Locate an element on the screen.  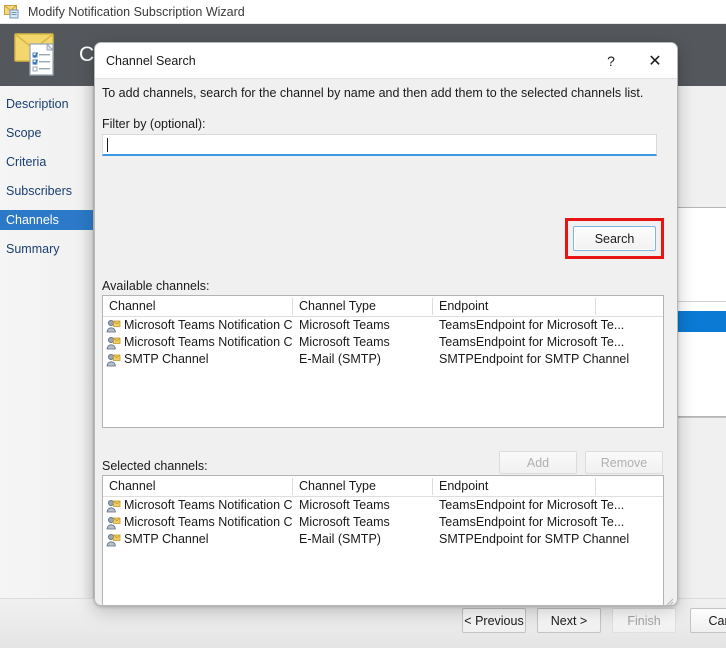
list-separator is located at coordinates (701, 301).